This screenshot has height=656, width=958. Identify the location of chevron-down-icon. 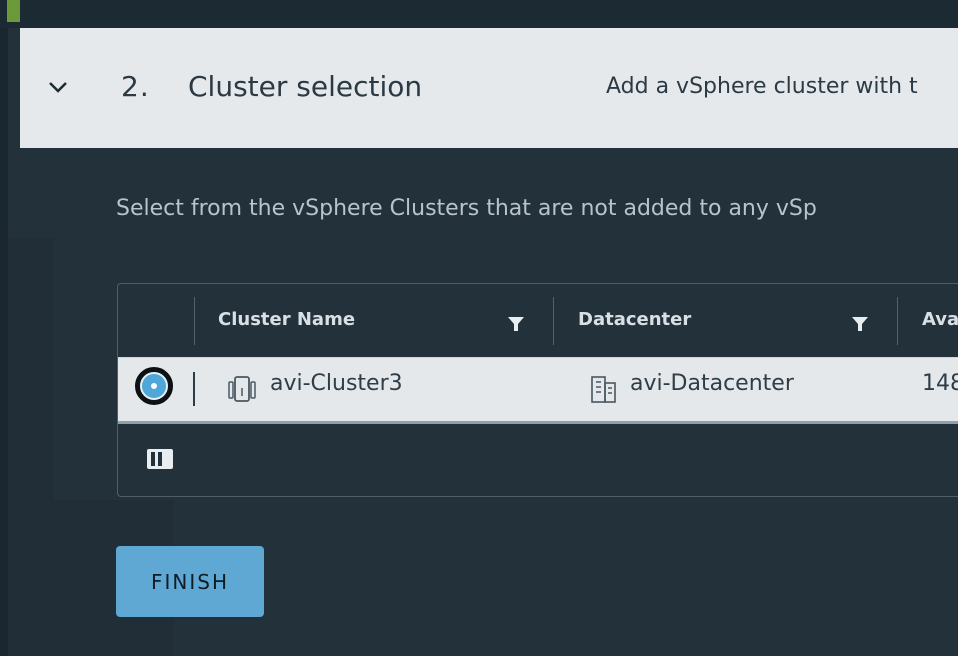
(58, 87).